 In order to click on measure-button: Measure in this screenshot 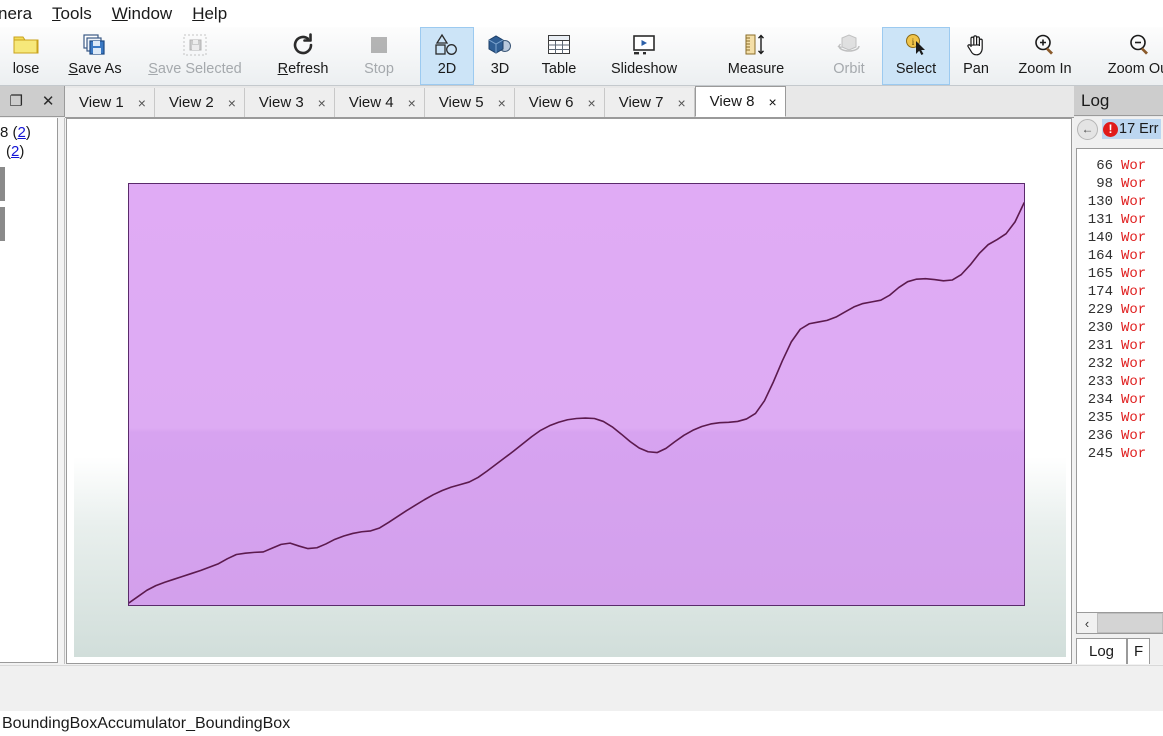, I will do `click(756, 56)`.